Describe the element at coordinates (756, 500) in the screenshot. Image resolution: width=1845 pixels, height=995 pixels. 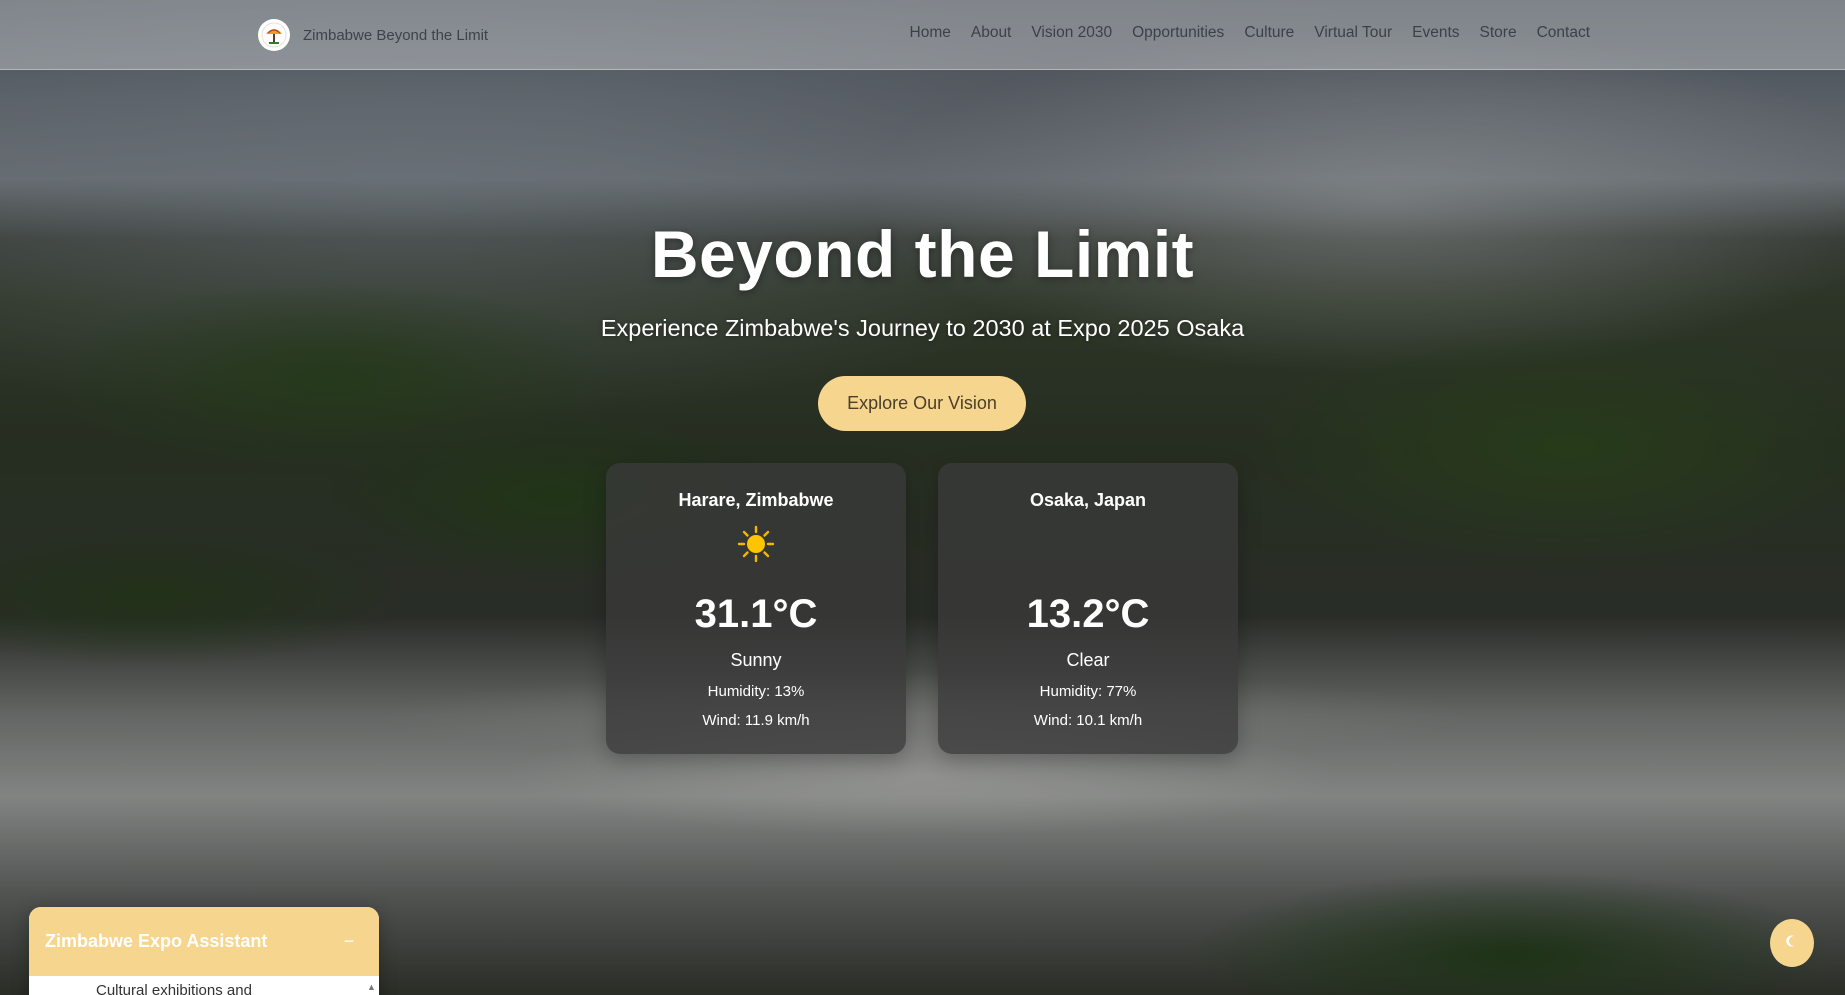
I see `weather-city: Harare, Zimbabwe` at that location.